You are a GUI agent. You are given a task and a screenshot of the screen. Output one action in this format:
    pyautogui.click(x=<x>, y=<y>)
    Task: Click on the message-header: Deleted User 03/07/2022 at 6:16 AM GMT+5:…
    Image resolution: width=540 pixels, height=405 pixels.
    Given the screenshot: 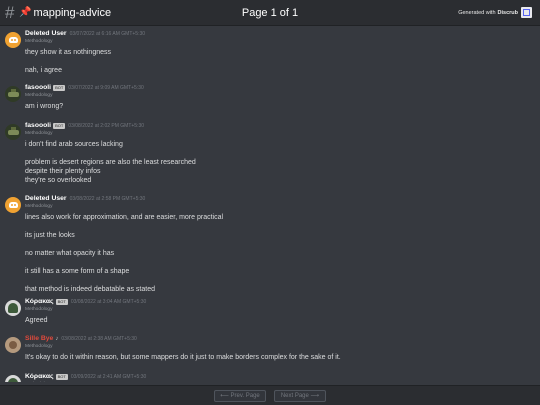 What is the action you would take?
    pyautogui.click(x=85, y=33)
    